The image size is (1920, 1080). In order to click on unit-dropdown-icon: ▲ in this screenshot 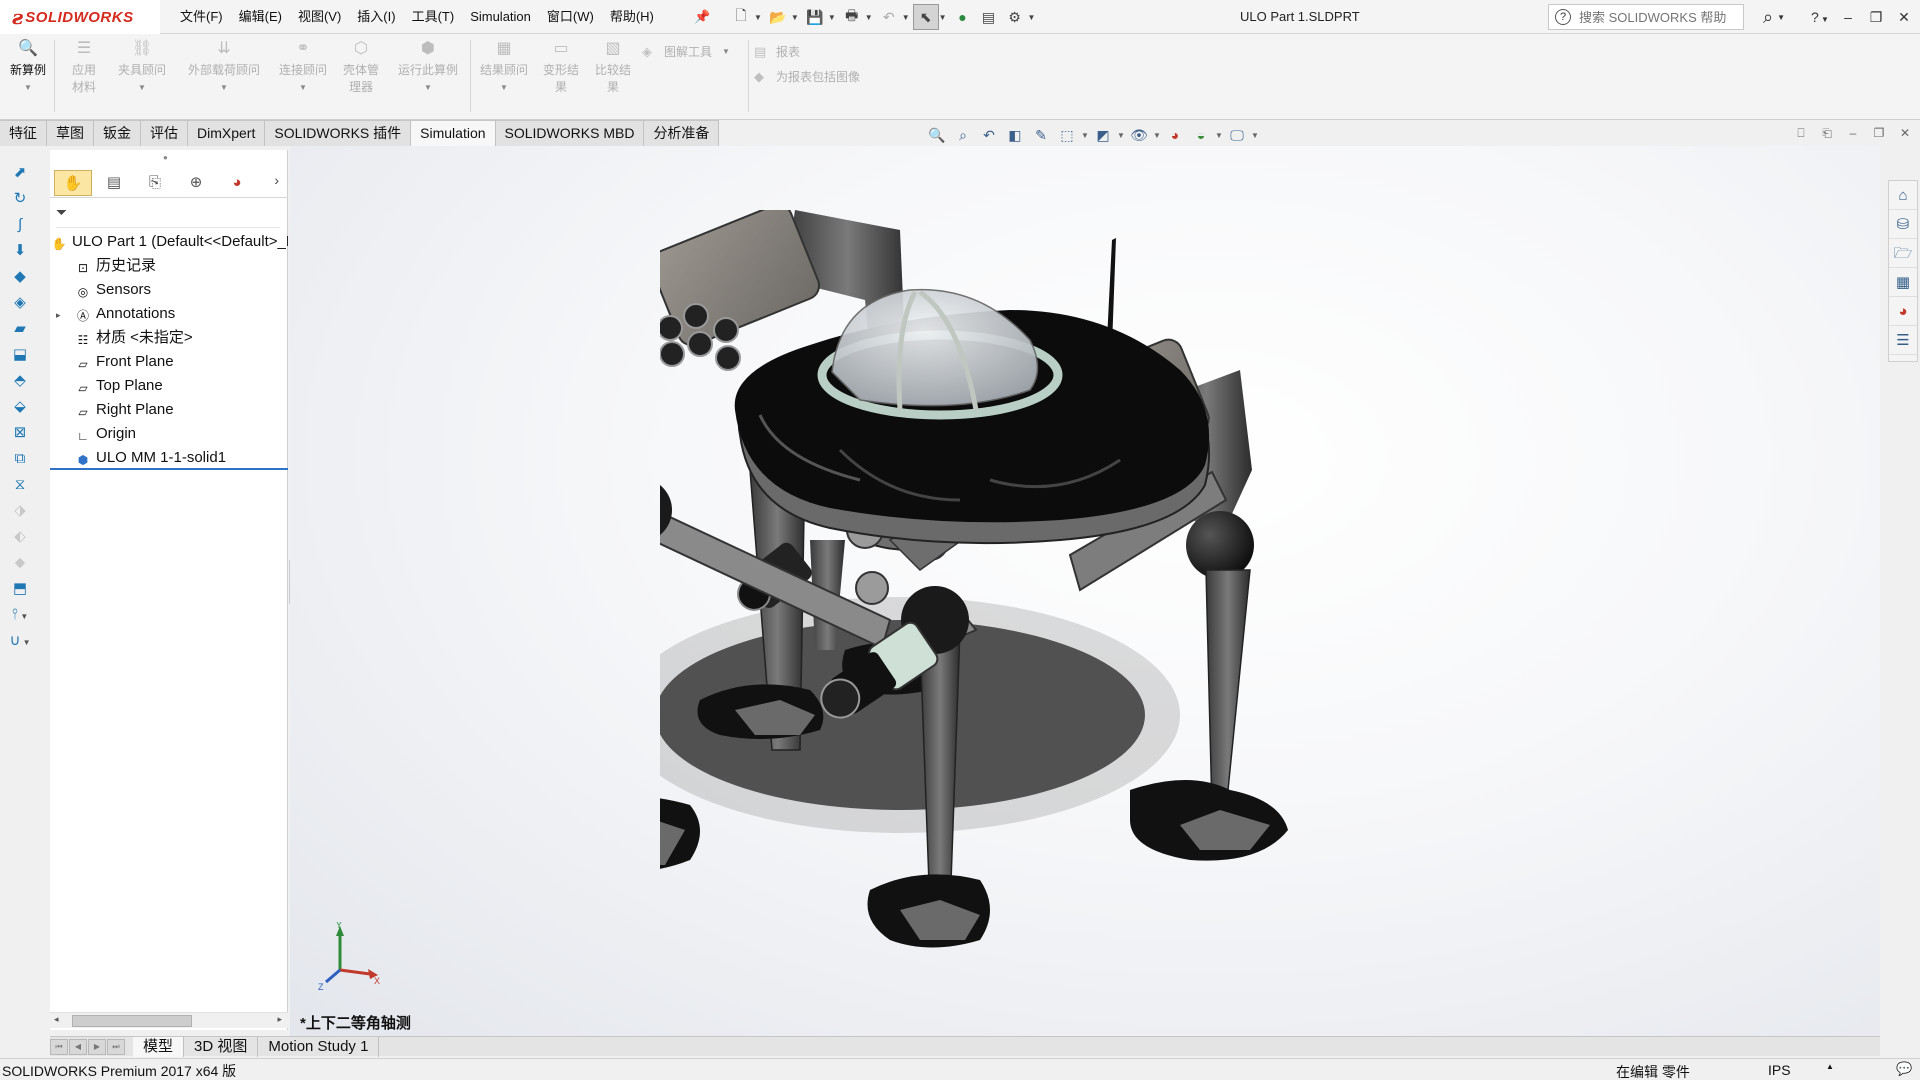, I will do `click(1830, 1066)`.